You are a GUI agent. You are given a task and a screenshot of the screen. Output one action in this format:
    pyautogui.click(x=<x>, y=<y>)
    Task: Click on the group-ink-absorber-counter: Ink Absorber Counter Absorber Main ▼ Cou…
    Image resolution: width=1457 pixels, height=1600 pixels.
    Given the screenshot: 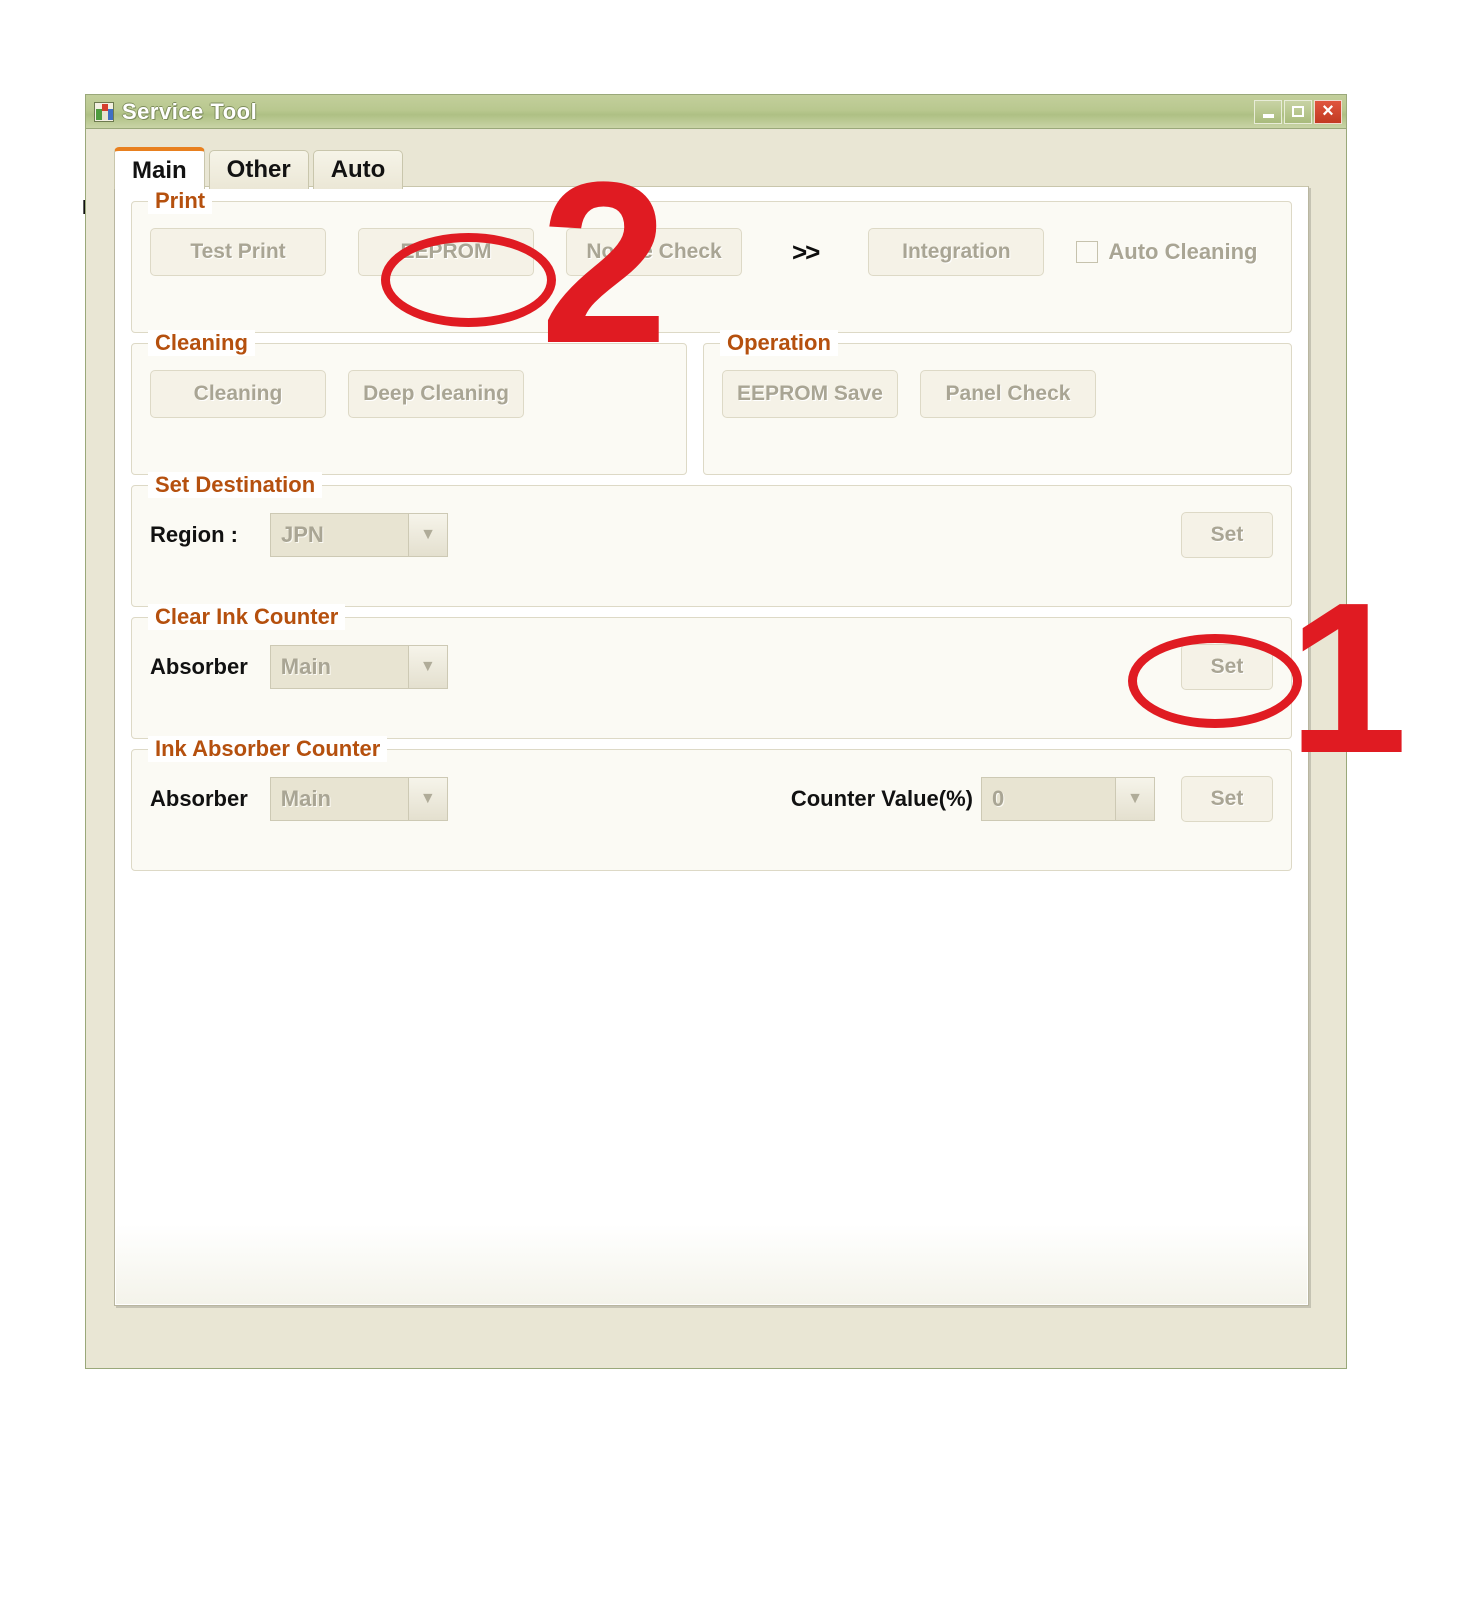 What is the action you would take?
    pyautogui.click(x=711, y=803)
    